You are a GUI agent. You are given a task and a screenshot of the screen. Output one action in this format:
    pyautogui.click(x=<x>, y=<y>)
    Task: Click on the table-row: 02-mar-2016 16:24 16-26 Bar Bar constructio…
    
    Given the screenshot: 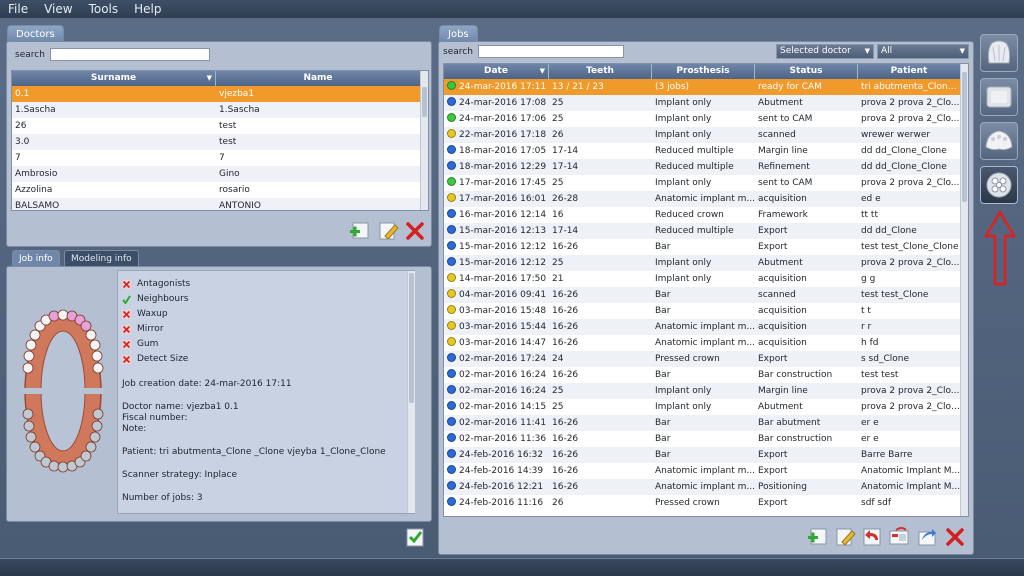 What is the action you would take?
    pyautogui.click(x=706, y=375)
    